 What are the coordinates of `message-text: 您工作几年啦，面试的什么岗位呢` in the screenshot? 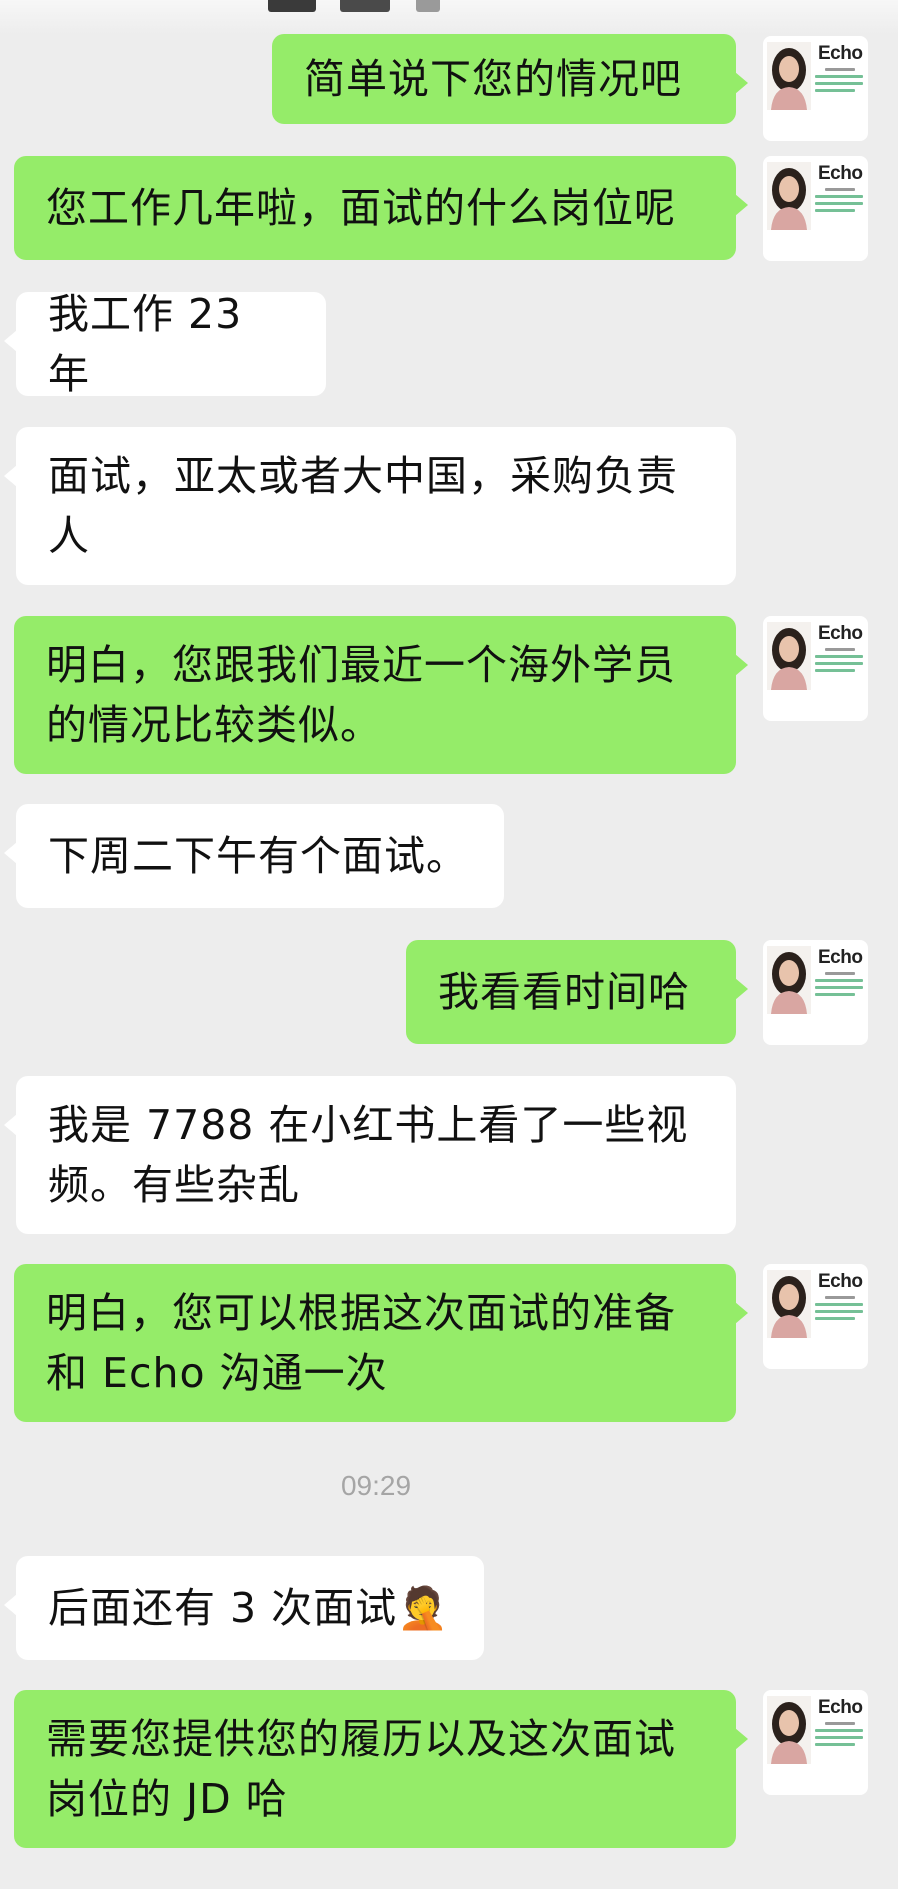 It's located at (361, 208).